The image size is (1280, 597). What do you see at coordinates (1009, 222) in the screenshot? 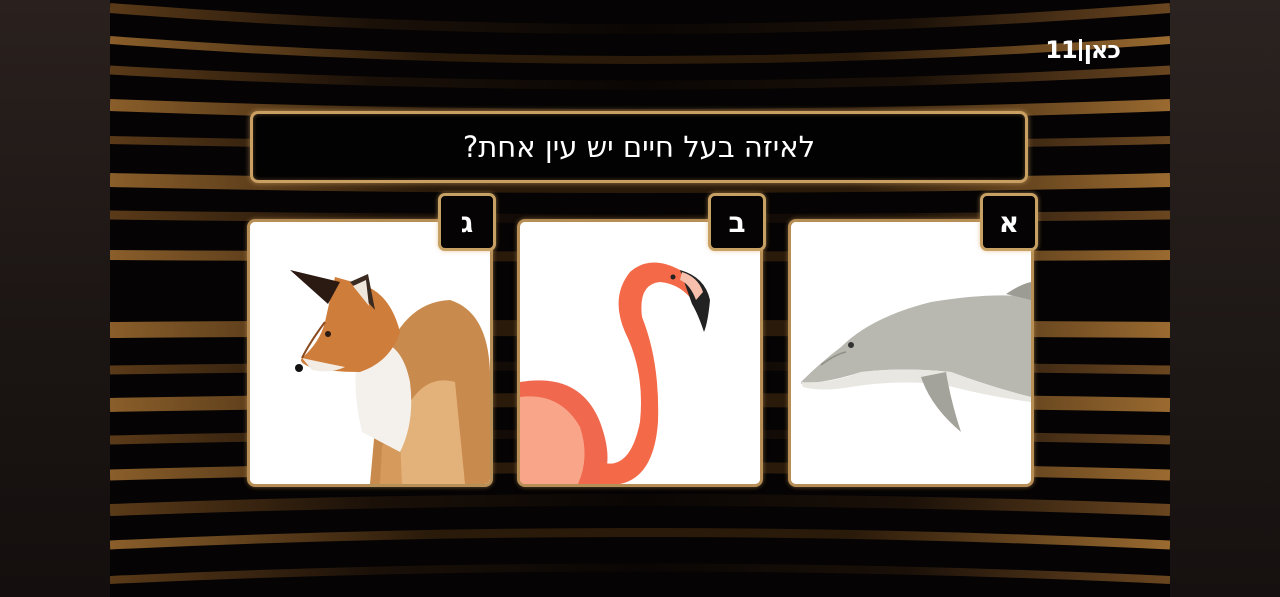
I see `answer-letter-a: א` at bounding box center [1009, 222].